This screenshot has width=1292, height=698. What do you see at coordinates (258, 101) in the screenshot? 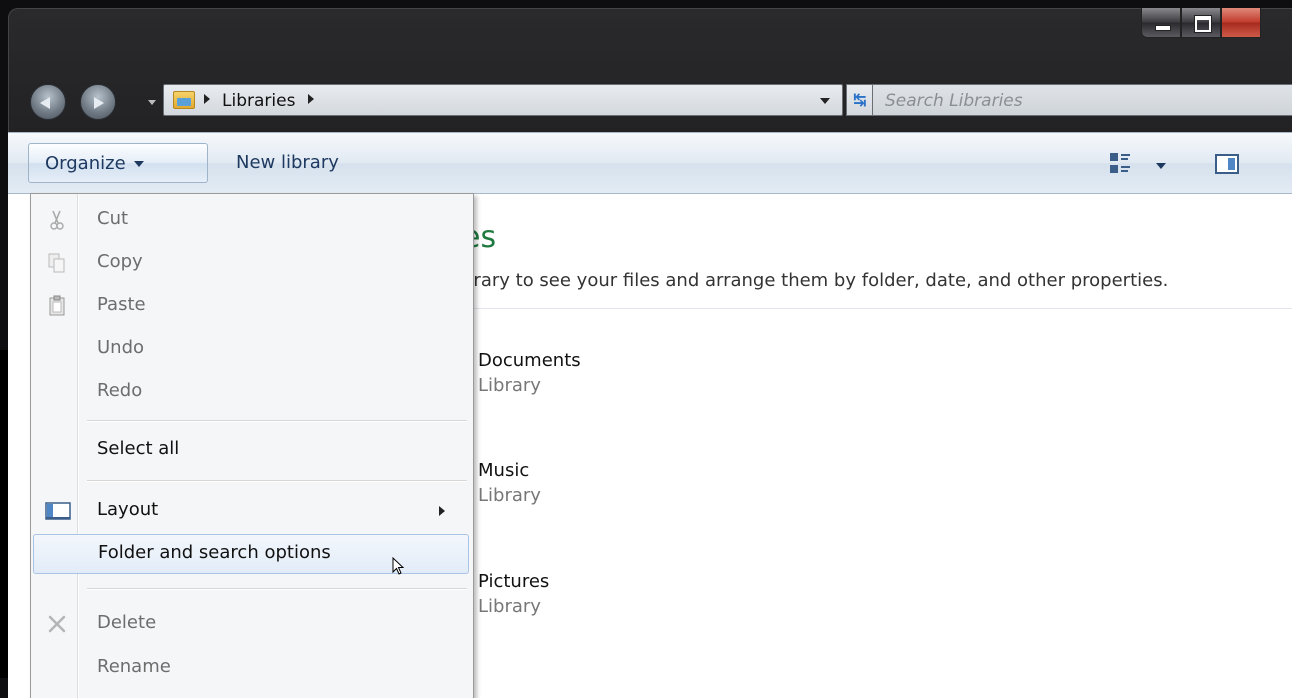
I see `breadcrumb-libraries: Libraries` at bounding box center [258, 101].